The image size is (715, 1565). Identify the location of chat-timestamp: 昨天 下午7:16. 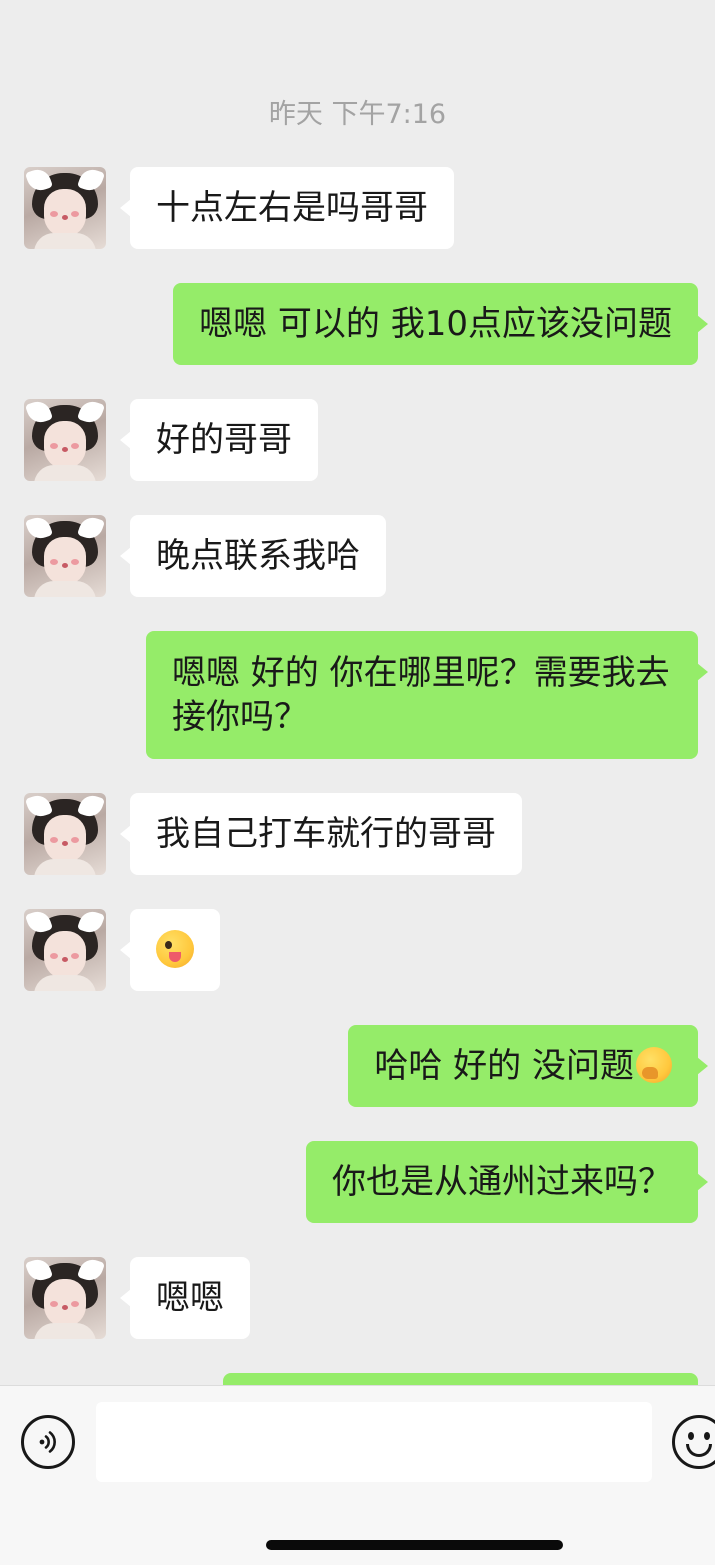
(357, 114).